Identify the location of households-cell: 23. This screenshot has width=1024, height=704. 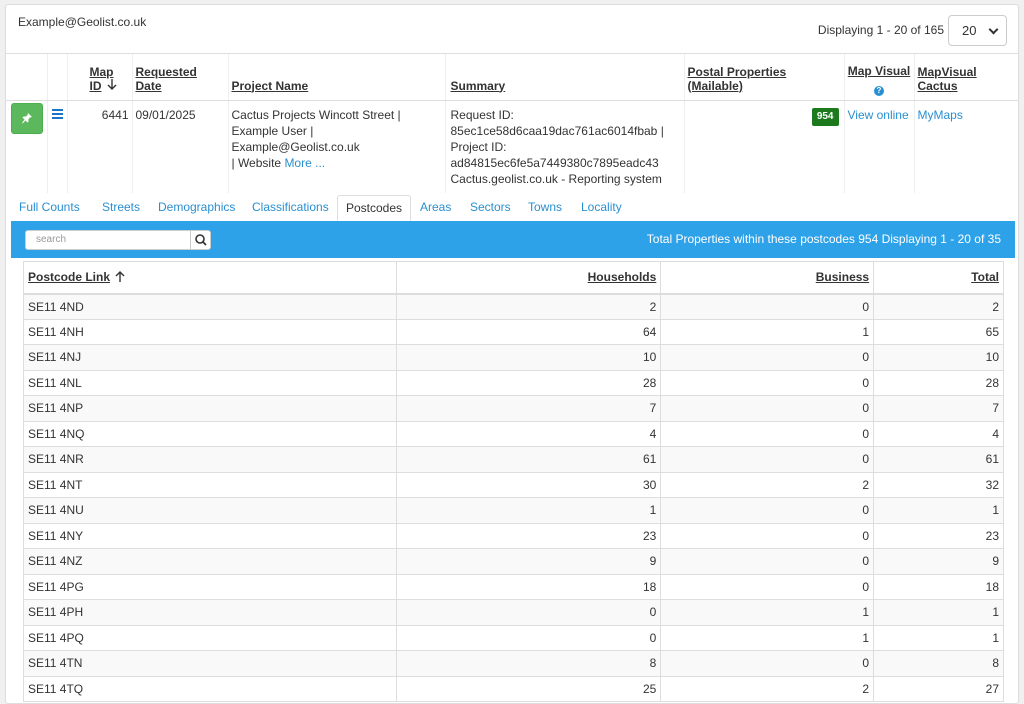
(528, 535).